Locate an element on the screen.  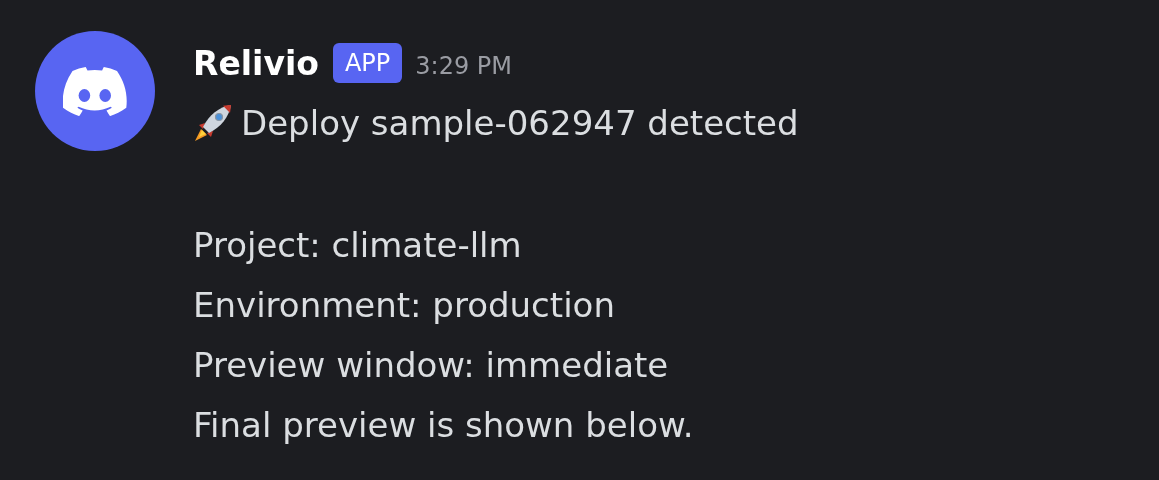
rocket-icon is located at coordinates (213, 123).